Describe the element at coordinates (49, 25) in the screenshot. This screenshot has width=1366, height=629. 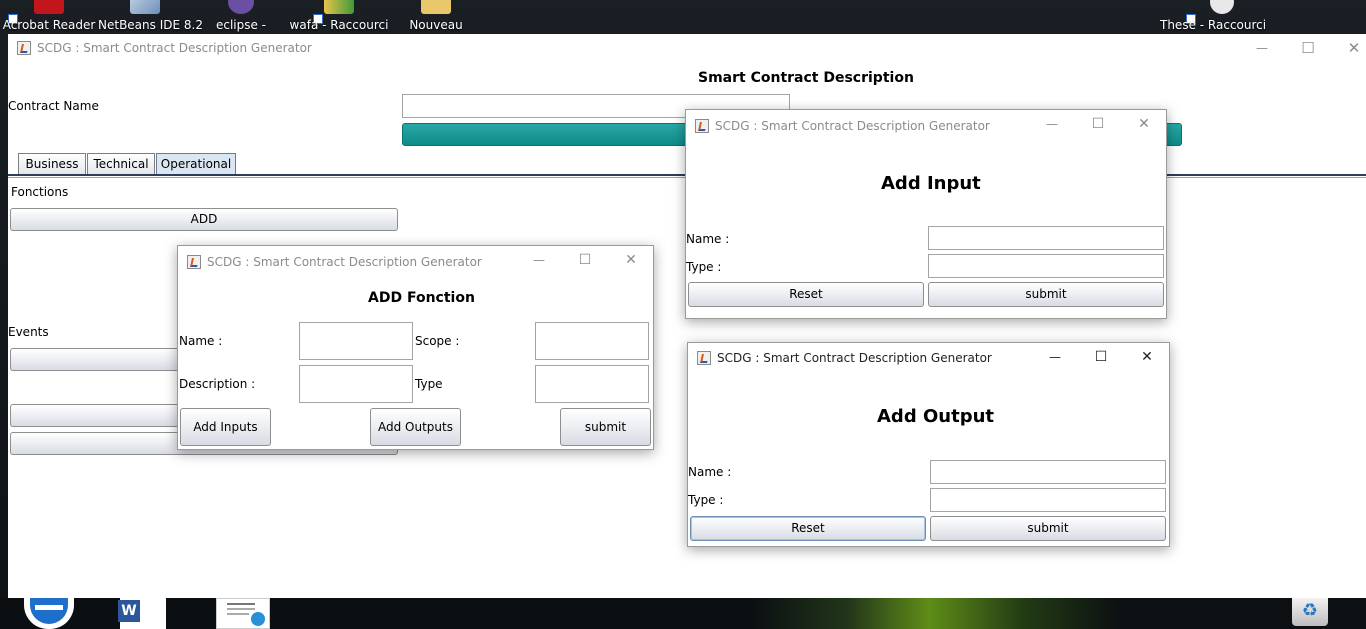
I see `desktop-icon-label: Acrobat Reader` at that location.